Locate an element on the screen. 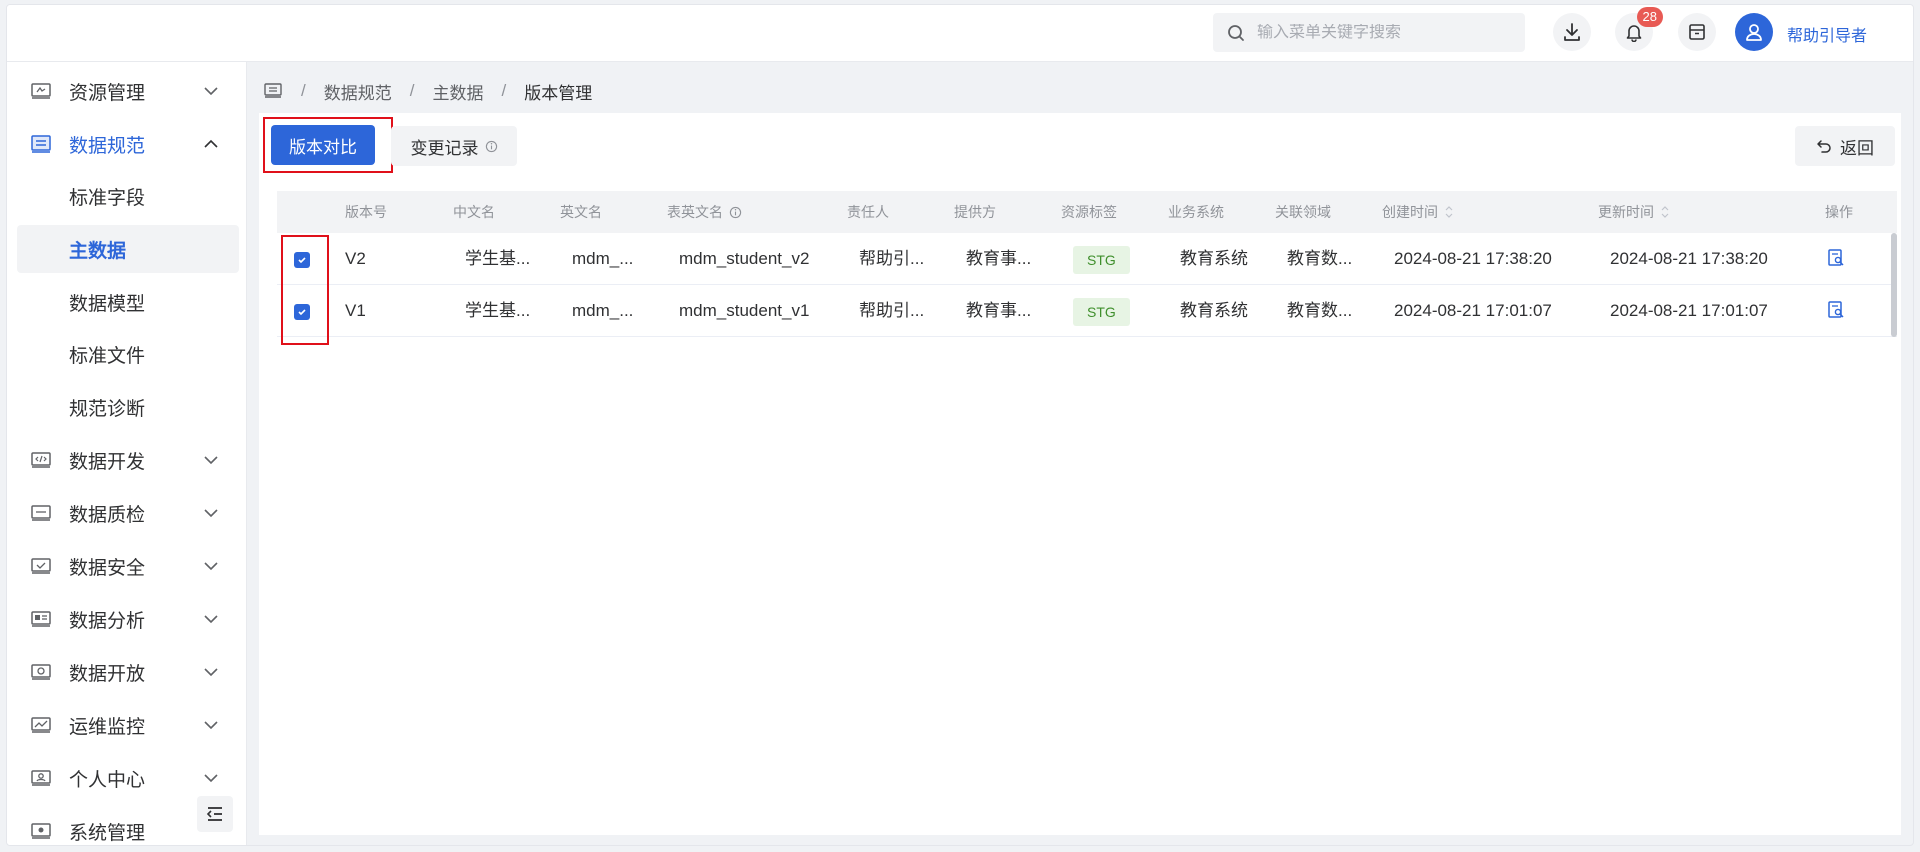 The height and width of the screenshot is (852, 1920). cell-version: V1 is located at coordinates (355, 310).